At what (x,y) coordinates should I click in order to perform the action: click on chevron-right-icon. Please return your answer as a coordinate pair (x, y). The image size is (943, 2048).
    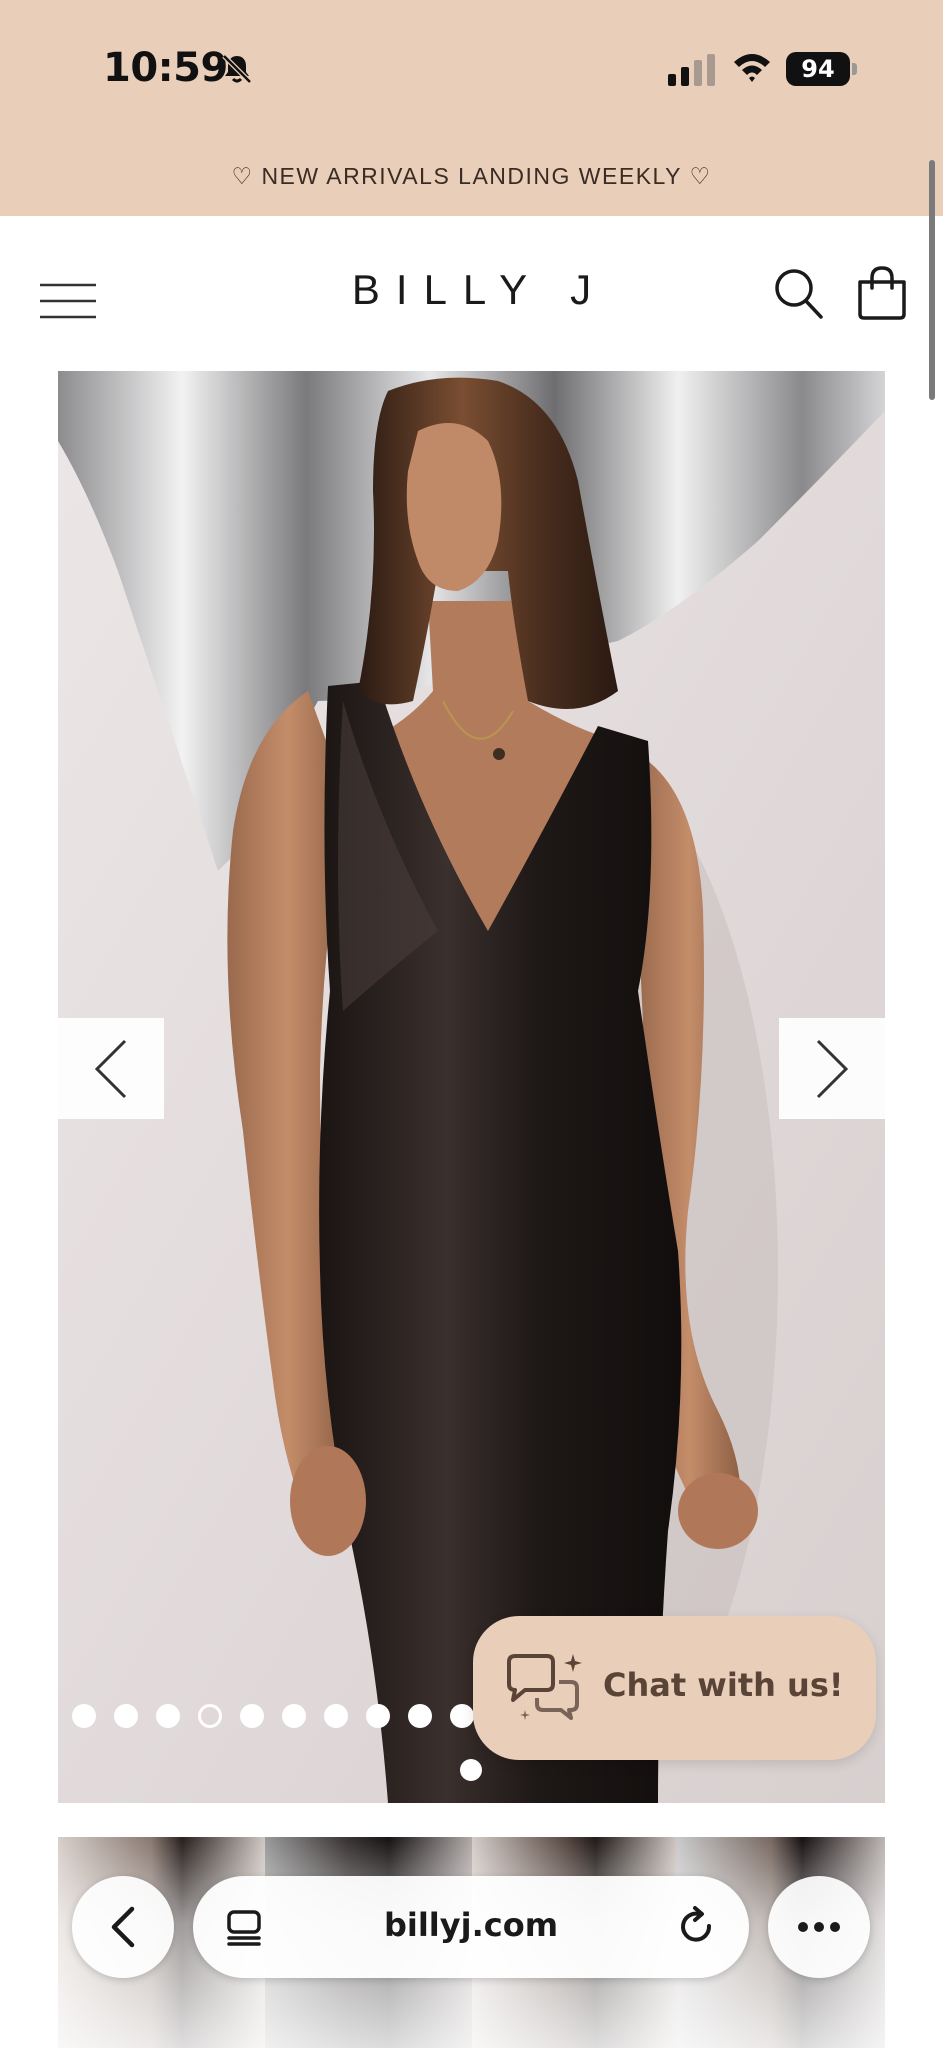
    Looking at the image, I should click on (832, 1068).